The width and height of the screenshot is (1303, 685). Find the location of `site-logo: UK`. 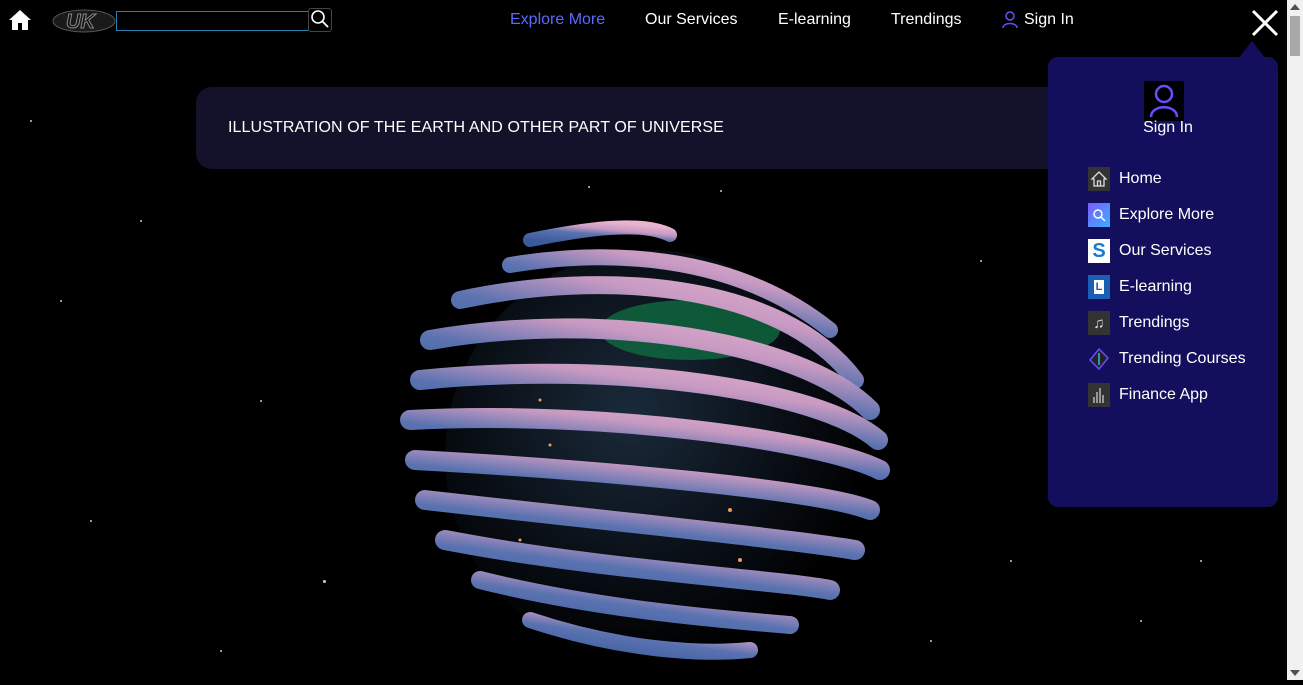

site-logo: UK is located at coordinates (84, 21).